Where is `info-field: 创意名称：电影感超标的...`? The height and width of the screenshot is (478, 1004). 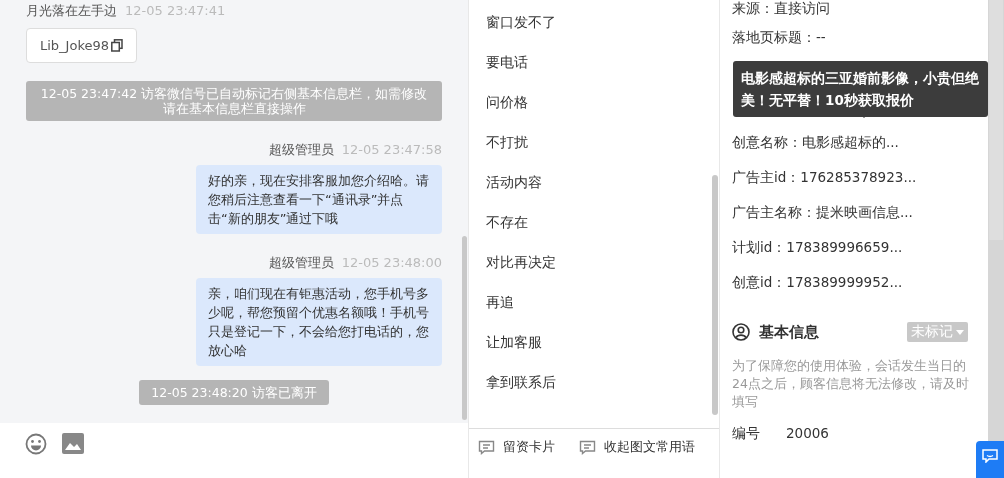 info-field: 创意名称：电影感超标的... is located at coordinates (815, 142).